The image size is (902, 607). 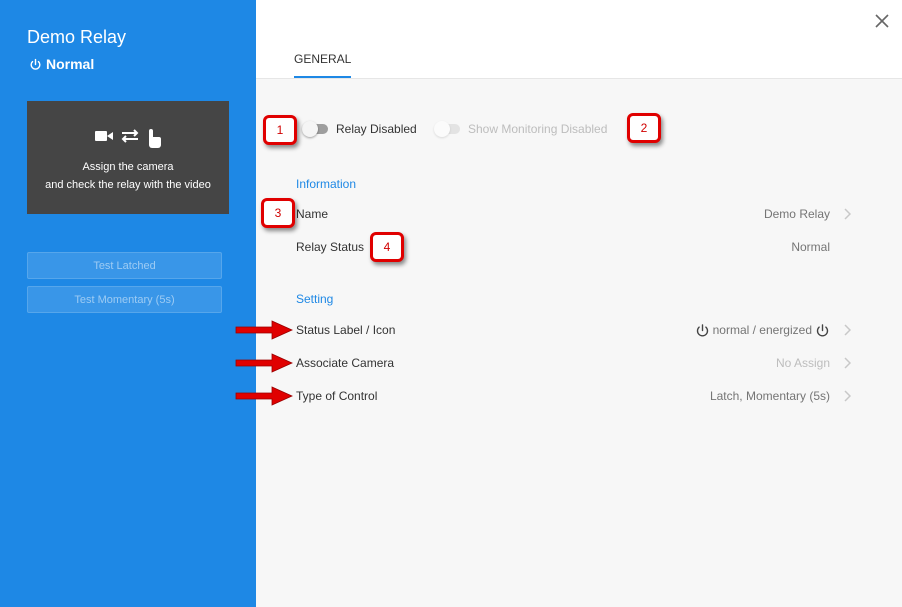 I want to click on test-latched-button: Test Latched, so click(x=124, y=265).